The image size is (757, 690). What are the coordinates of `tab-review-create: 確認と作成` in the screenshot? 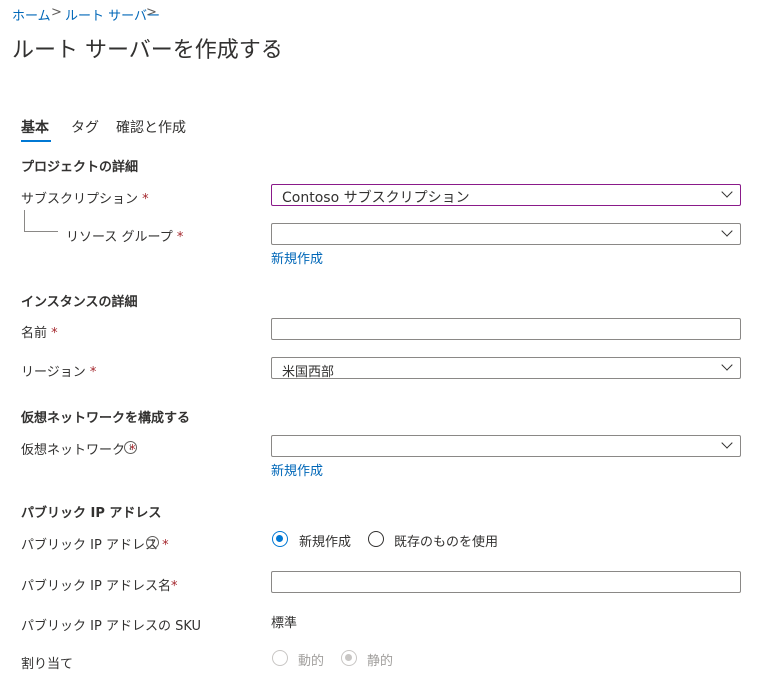 It's located at (151, 127).